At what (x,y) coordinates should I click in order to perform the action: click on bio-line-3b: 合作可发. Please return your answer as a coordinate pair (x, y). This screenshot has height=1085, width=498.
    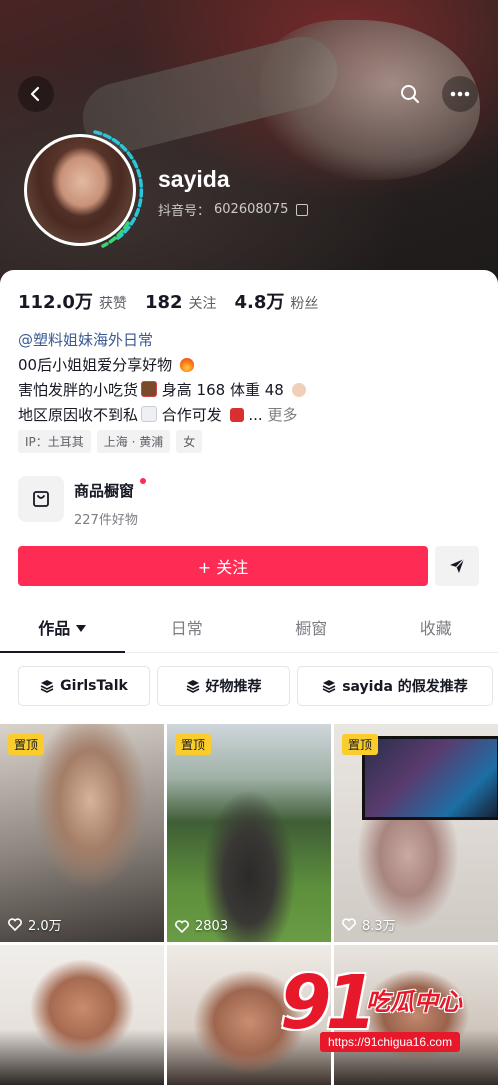
    Looking at the image, I should click on (189, 415).